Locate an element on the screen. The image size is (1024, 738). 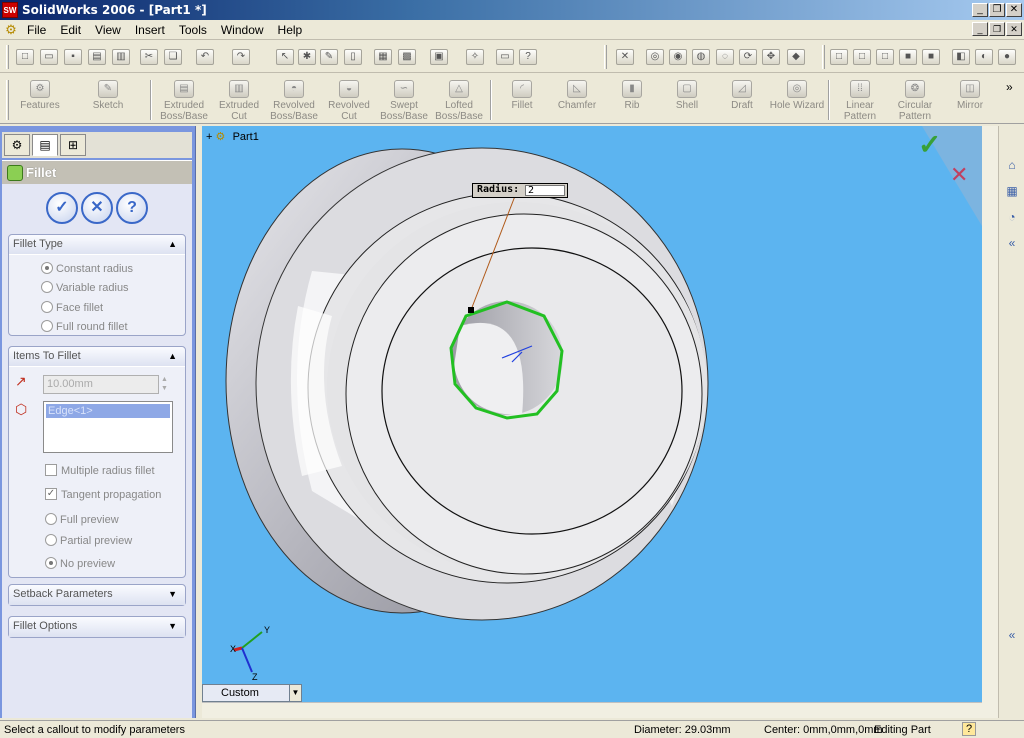
close-button: ✕ is located at coordinates (1014, 10).